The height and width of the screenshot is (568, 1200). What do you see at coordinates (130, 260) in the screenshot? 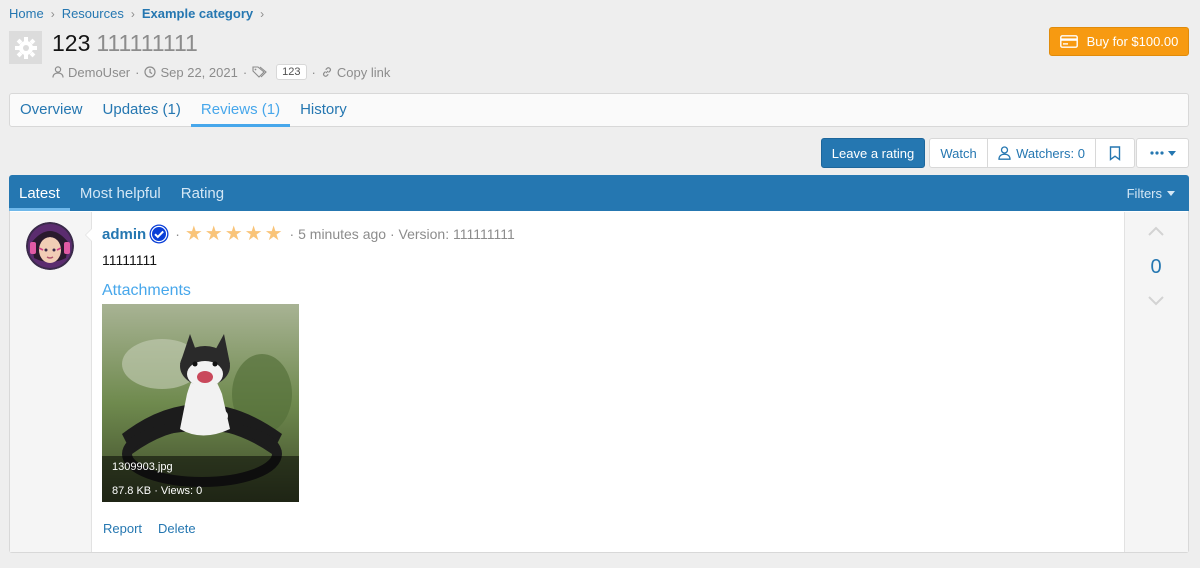
I see `review-text: 11111111` at bounding box center [130, 260].